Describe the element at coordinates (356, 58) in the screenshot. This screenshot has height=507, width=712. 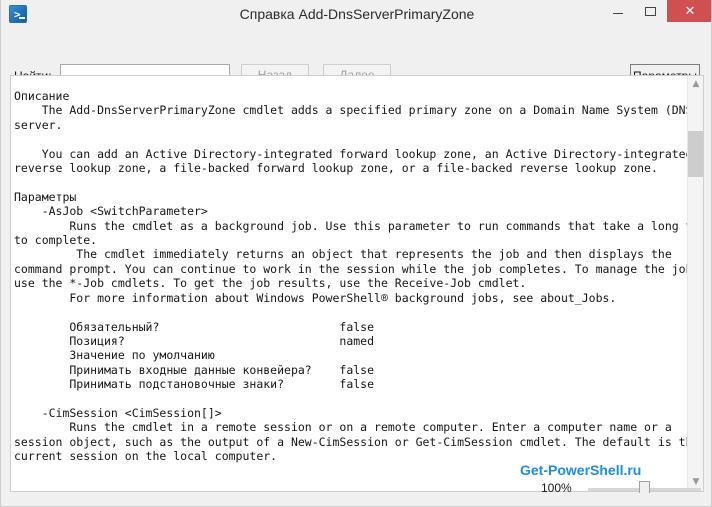
I see `search-toolbar: Найти: Назад Далее Параметры` at that location.